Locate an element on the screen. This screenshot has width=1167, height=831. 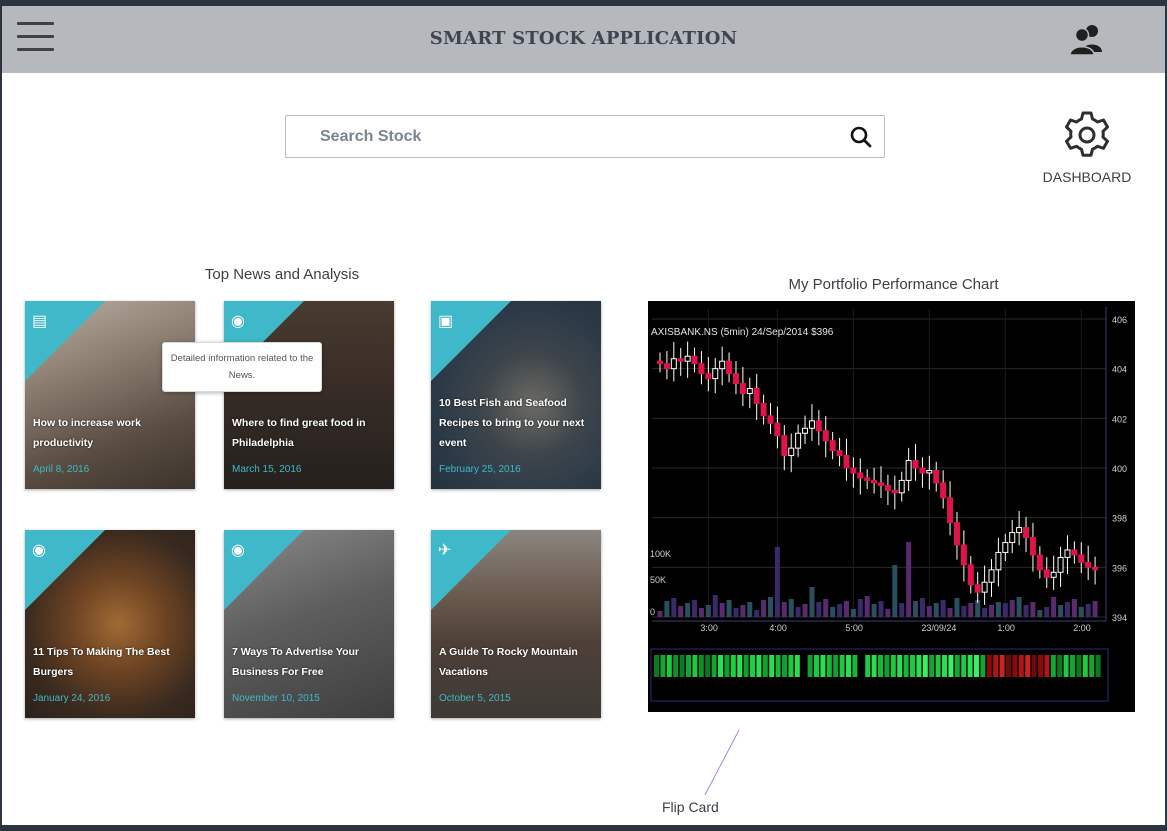
burger-icon: ◉ is located at coordinates (238, 550).